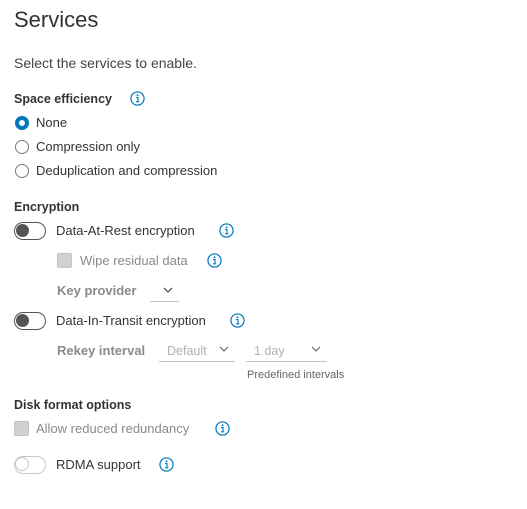  I want to click on disk-format-label: Disk format options, so click(73, 405).